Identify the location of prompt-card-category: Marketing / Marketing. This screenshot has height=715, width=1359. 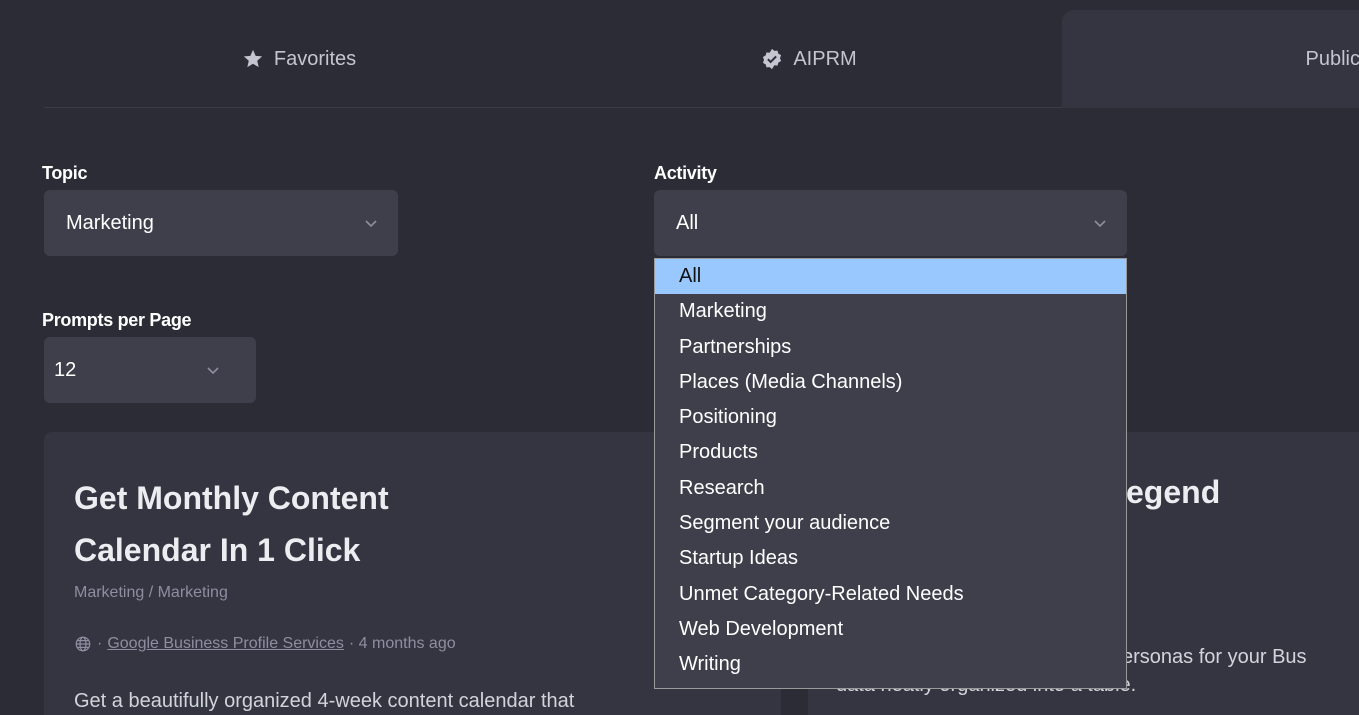
(151, 592).